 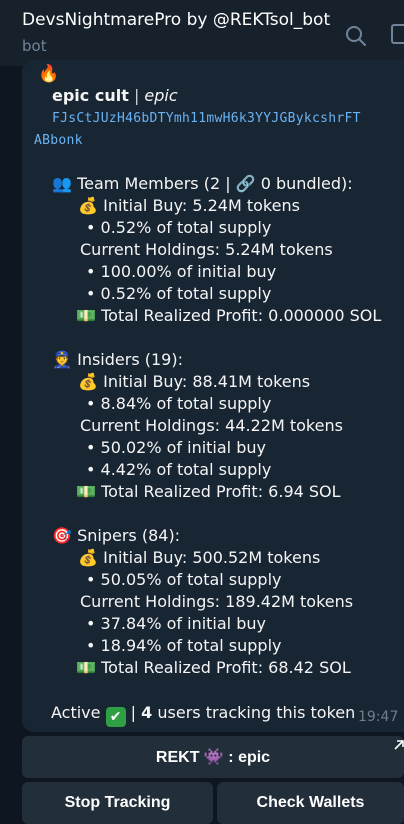 What do you see at coordinates (215, 183) in the screenshot?
I see `team-heading: Team Members (2 | 🔗 0 bundled):` at bounding box center [215, 183].